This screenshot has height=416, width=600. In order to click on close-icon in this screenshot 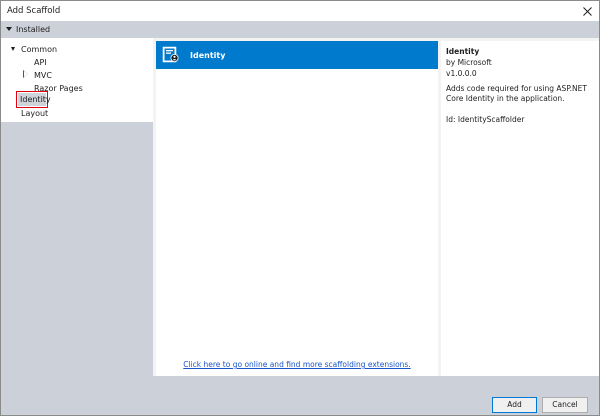, I will do `click(587, 11)`.